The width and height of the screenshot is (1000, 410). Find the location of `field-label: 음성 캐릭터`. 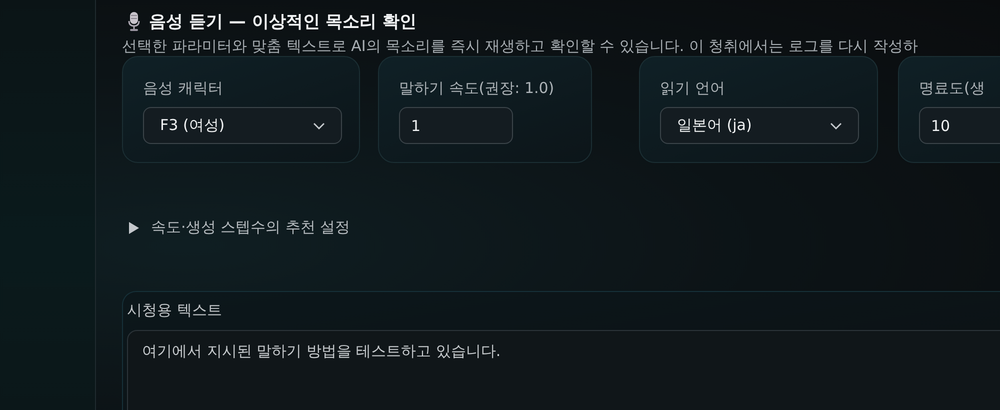

field-label: 음성 캐릭터 is located at coordinates (183, 88).